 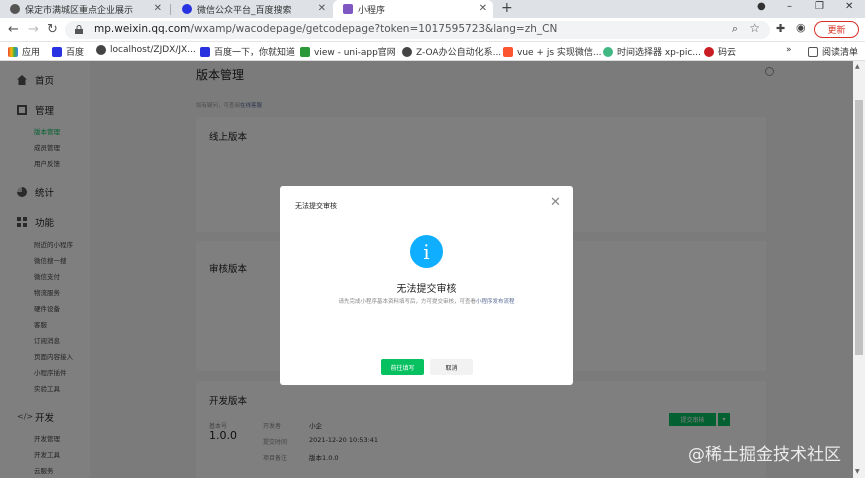 I want to click on tab-1-title: 保定市满城区重点企业展示, so click(x=79, y=10).